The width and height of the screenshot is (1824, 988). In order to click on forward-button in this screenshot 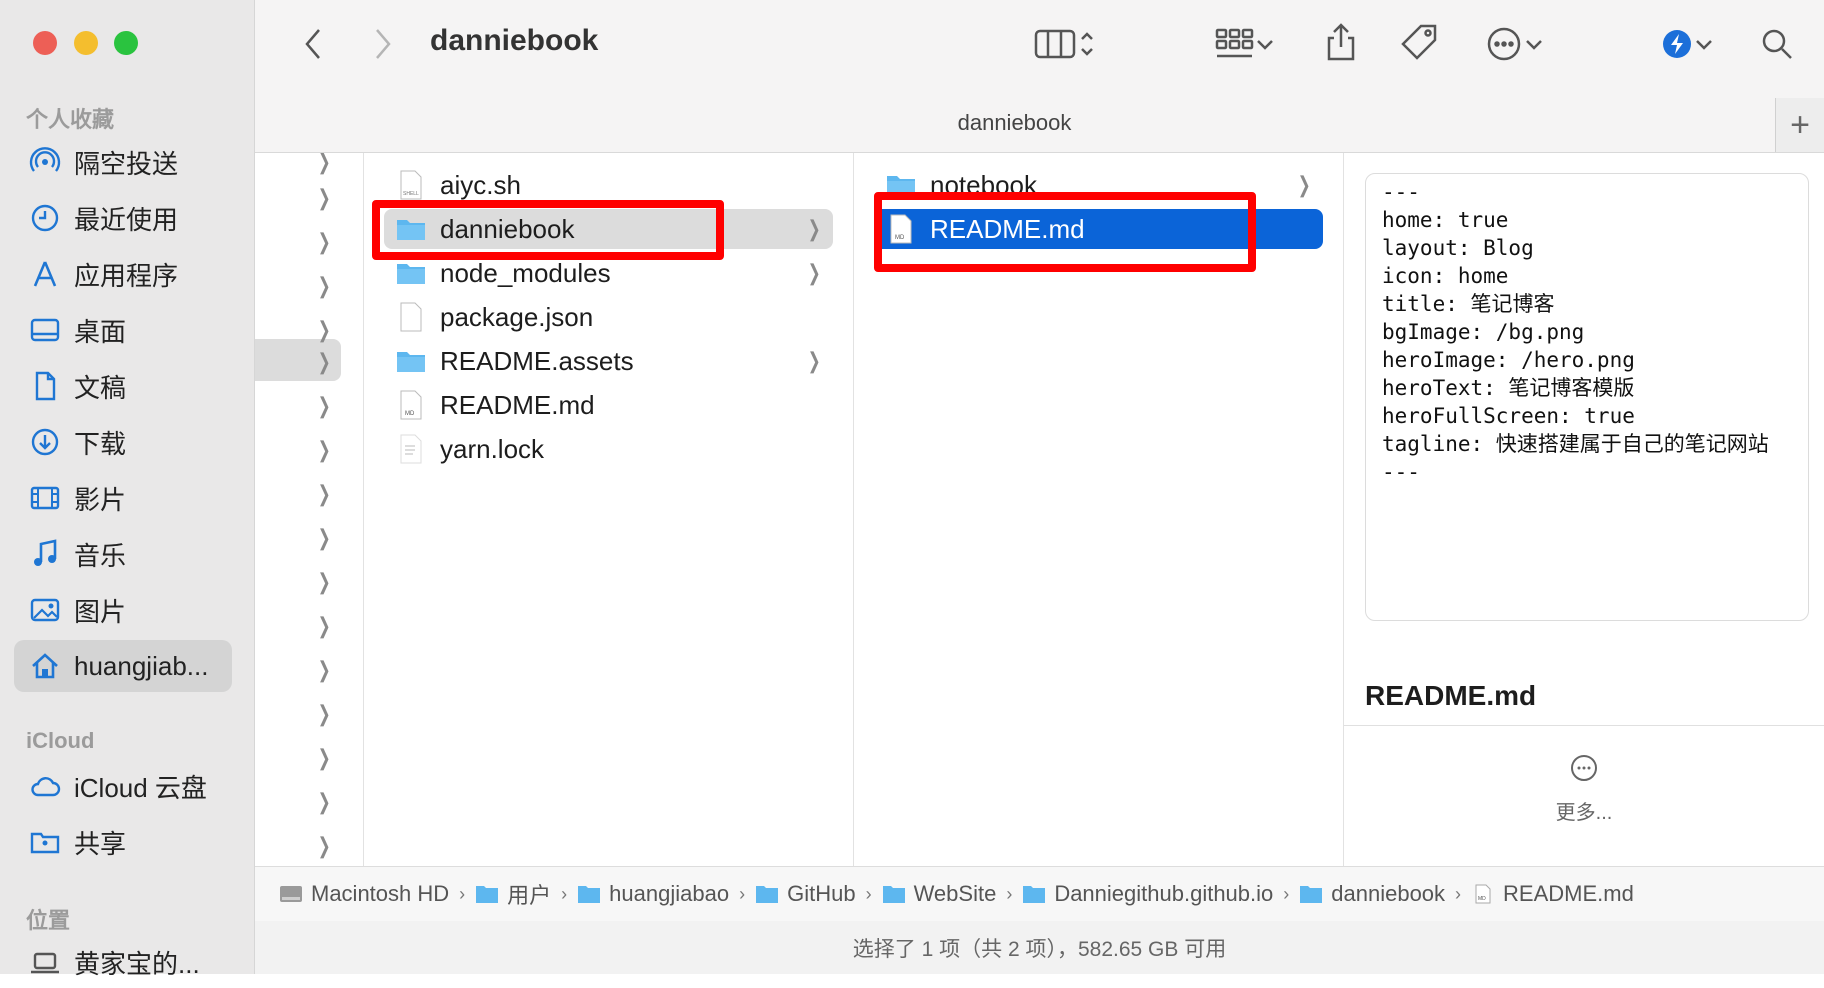, I will do `click(383, 44)`.